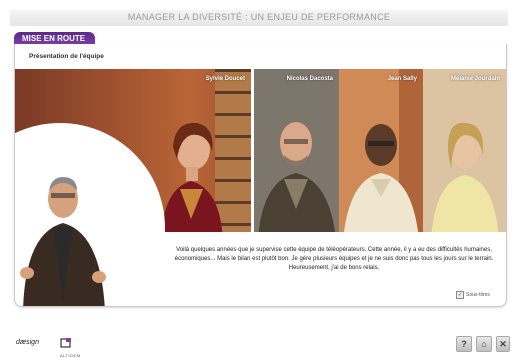 The width and height of the screenshot is (513, 358). What do you see at coordinates (464, 344) in the screenshot?
I see `help-button: ?` at bounding box center [464, 344].